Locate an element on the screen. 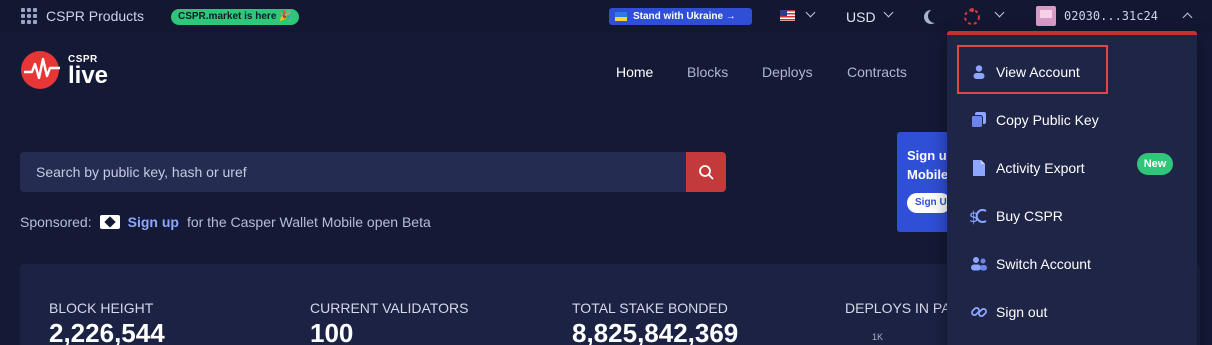 The image size is (1212, 345). nav-deploys: Deploys is located at coordinates (787, 72).